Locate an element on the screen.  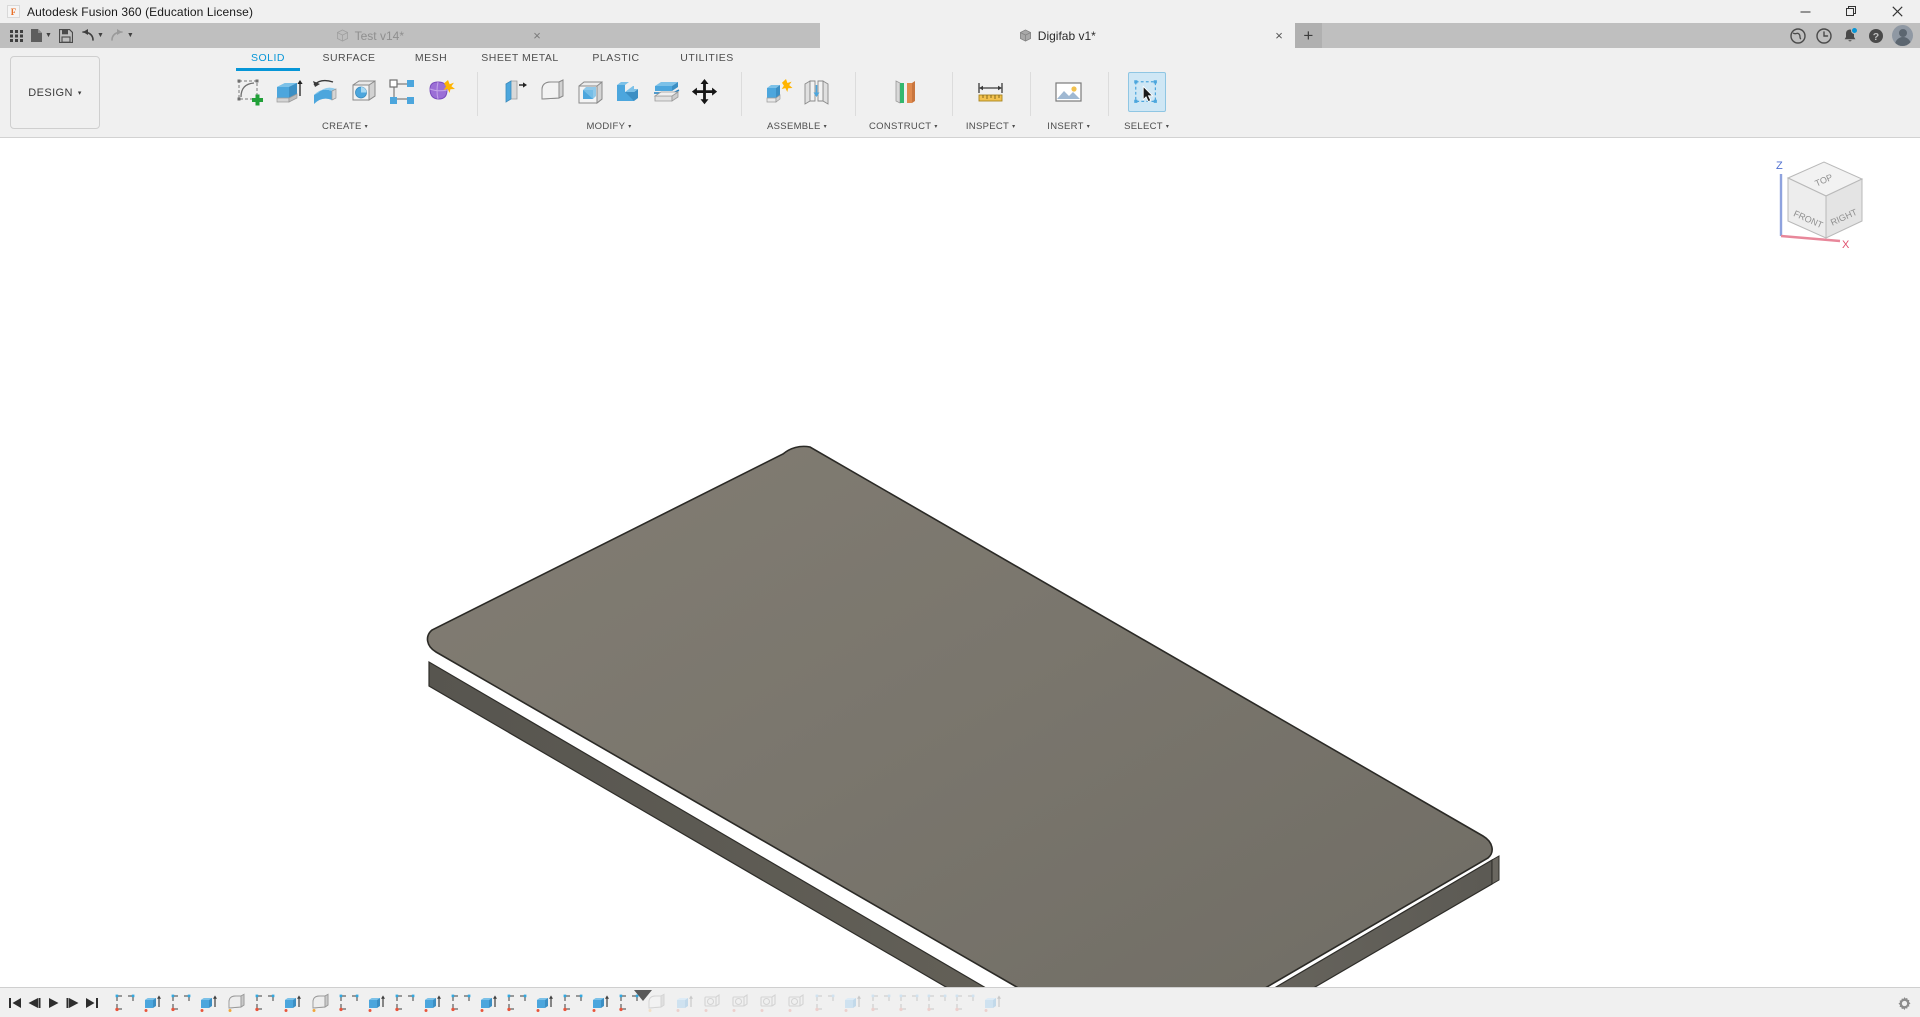
ribbon-group-select-label: SELECT ▾ is located at coordinates (1146, 128).